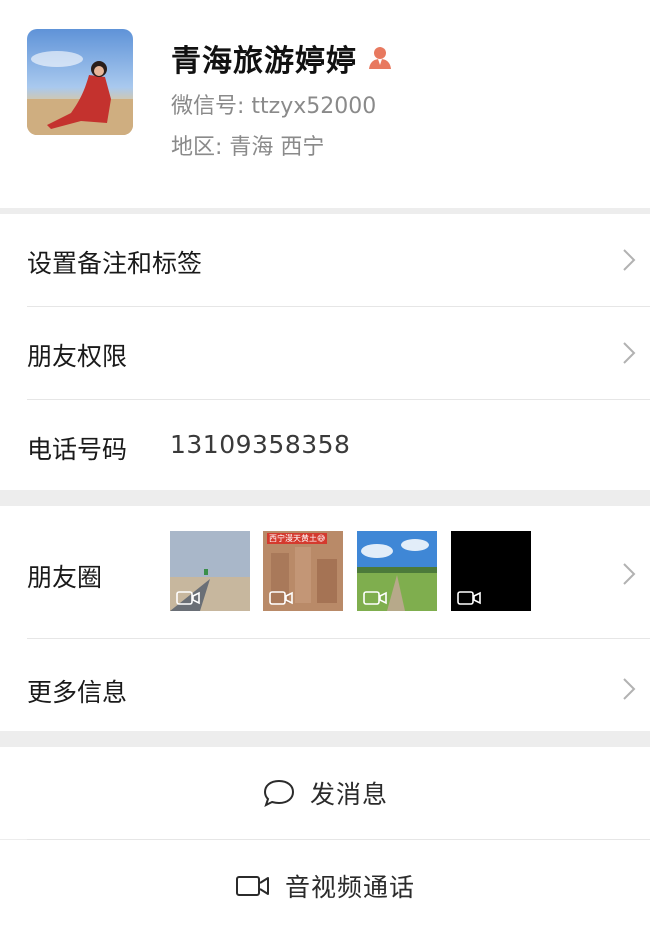  I want to click on av-call-label: 音视频通话, so click(349, 887).